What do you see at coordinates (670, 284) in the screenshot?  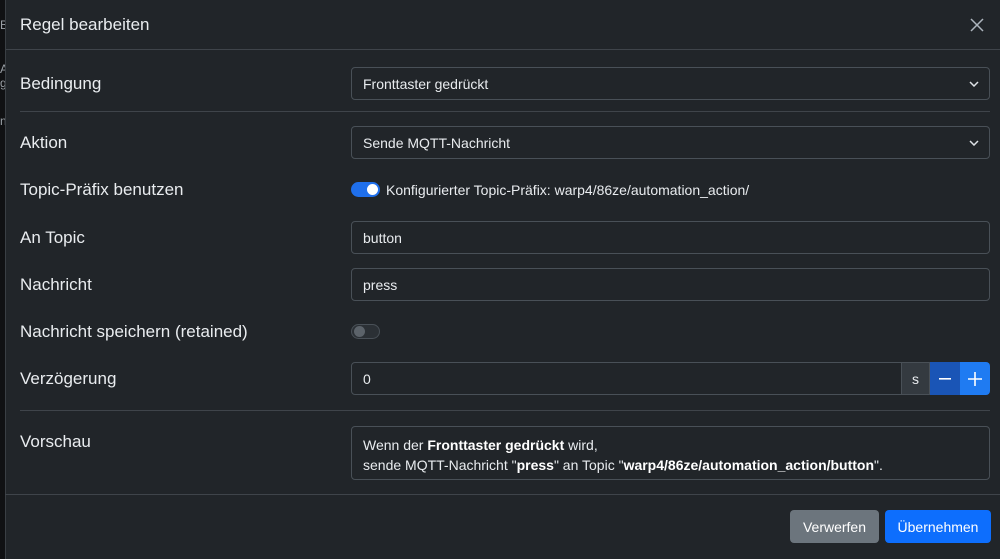 I see `message-input: press` at bounding box center [670, 284].